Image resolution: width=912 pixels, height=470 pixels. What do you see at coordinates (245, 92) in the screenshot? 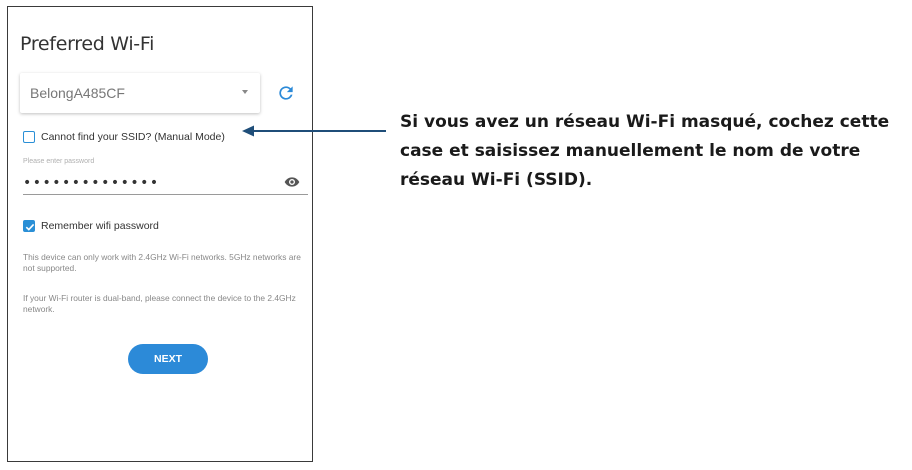
I see `caret-down-icon` at bounding box center [245, 92].